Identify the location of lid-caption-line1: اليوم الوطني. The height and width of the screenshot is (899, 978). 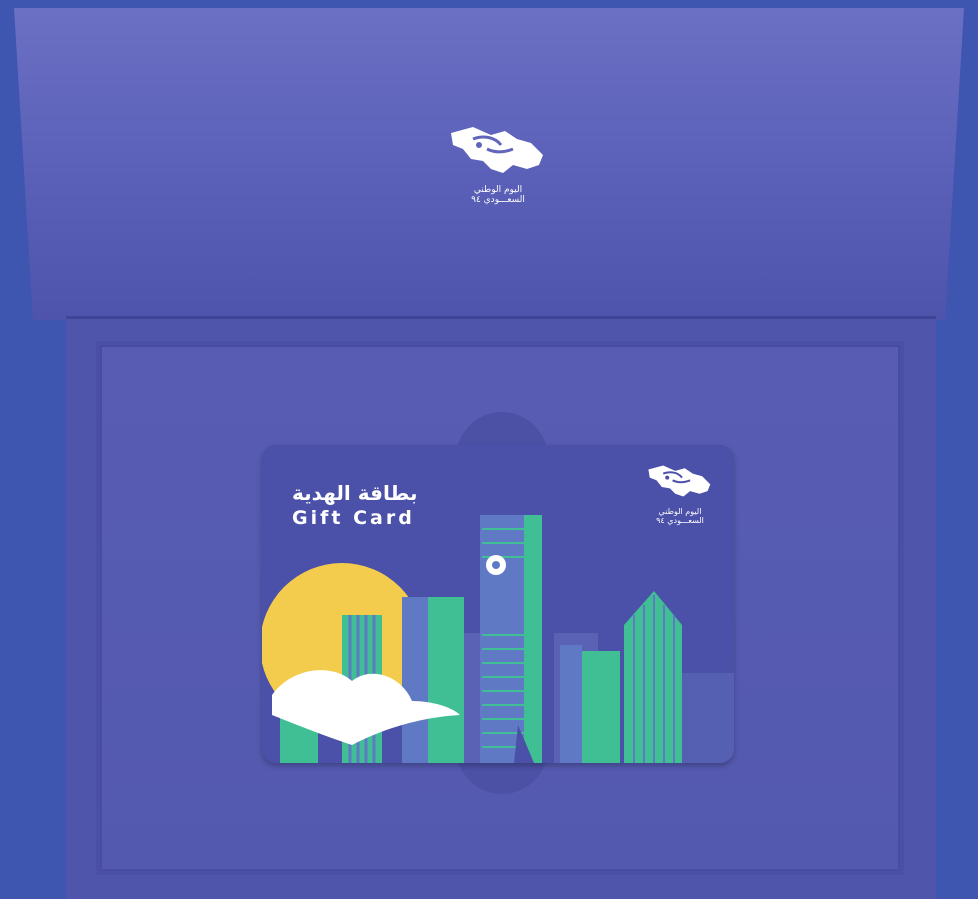
(498, 190).